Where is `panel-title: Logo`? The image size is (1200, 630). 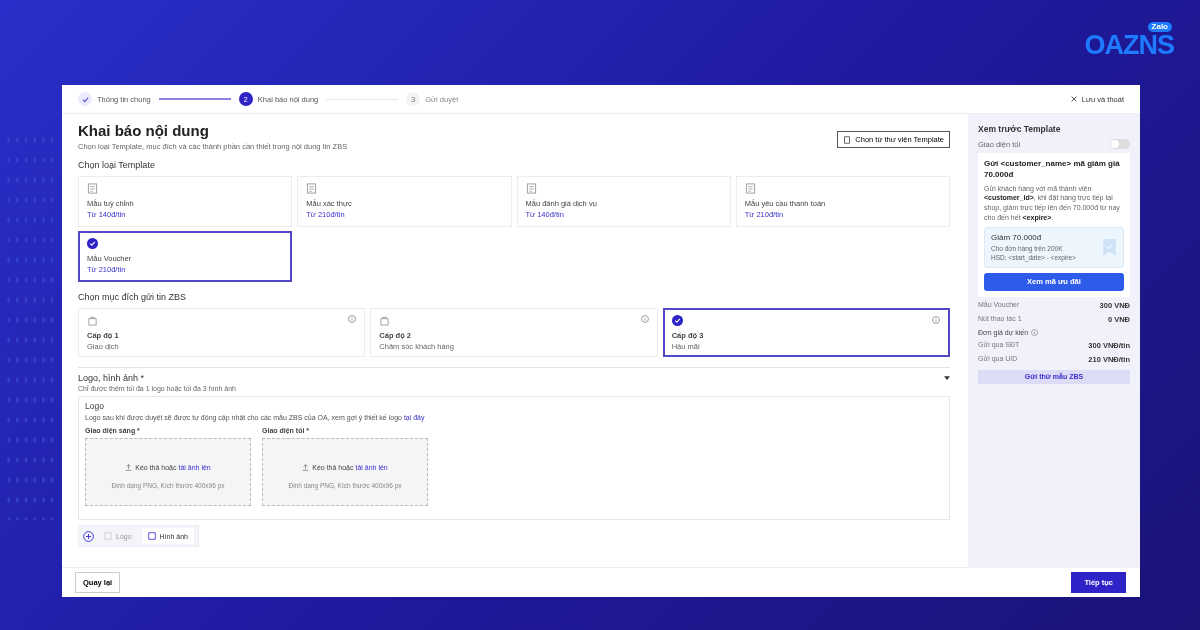 panel-title: Logo is located at coordinates (95, 406).